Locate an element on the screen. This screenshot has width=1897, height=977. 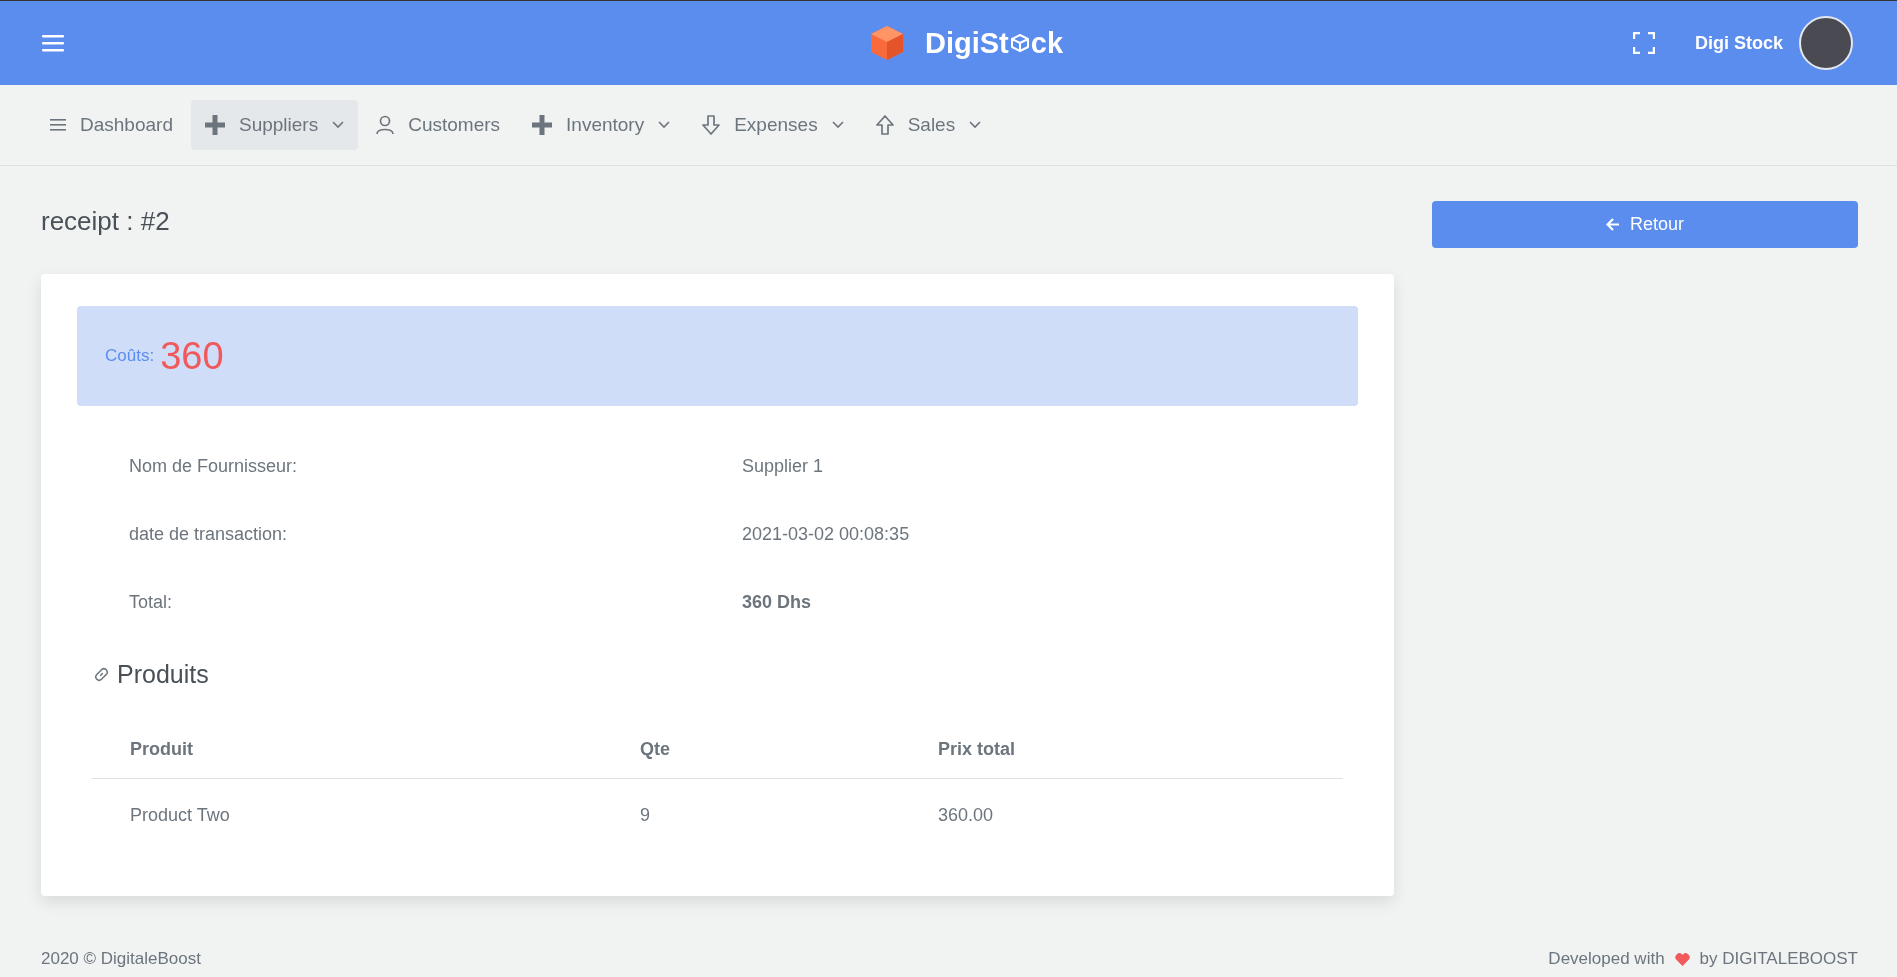
detail-value: 2021-03-02 00:08:35 is located at coordinates (826, 534).